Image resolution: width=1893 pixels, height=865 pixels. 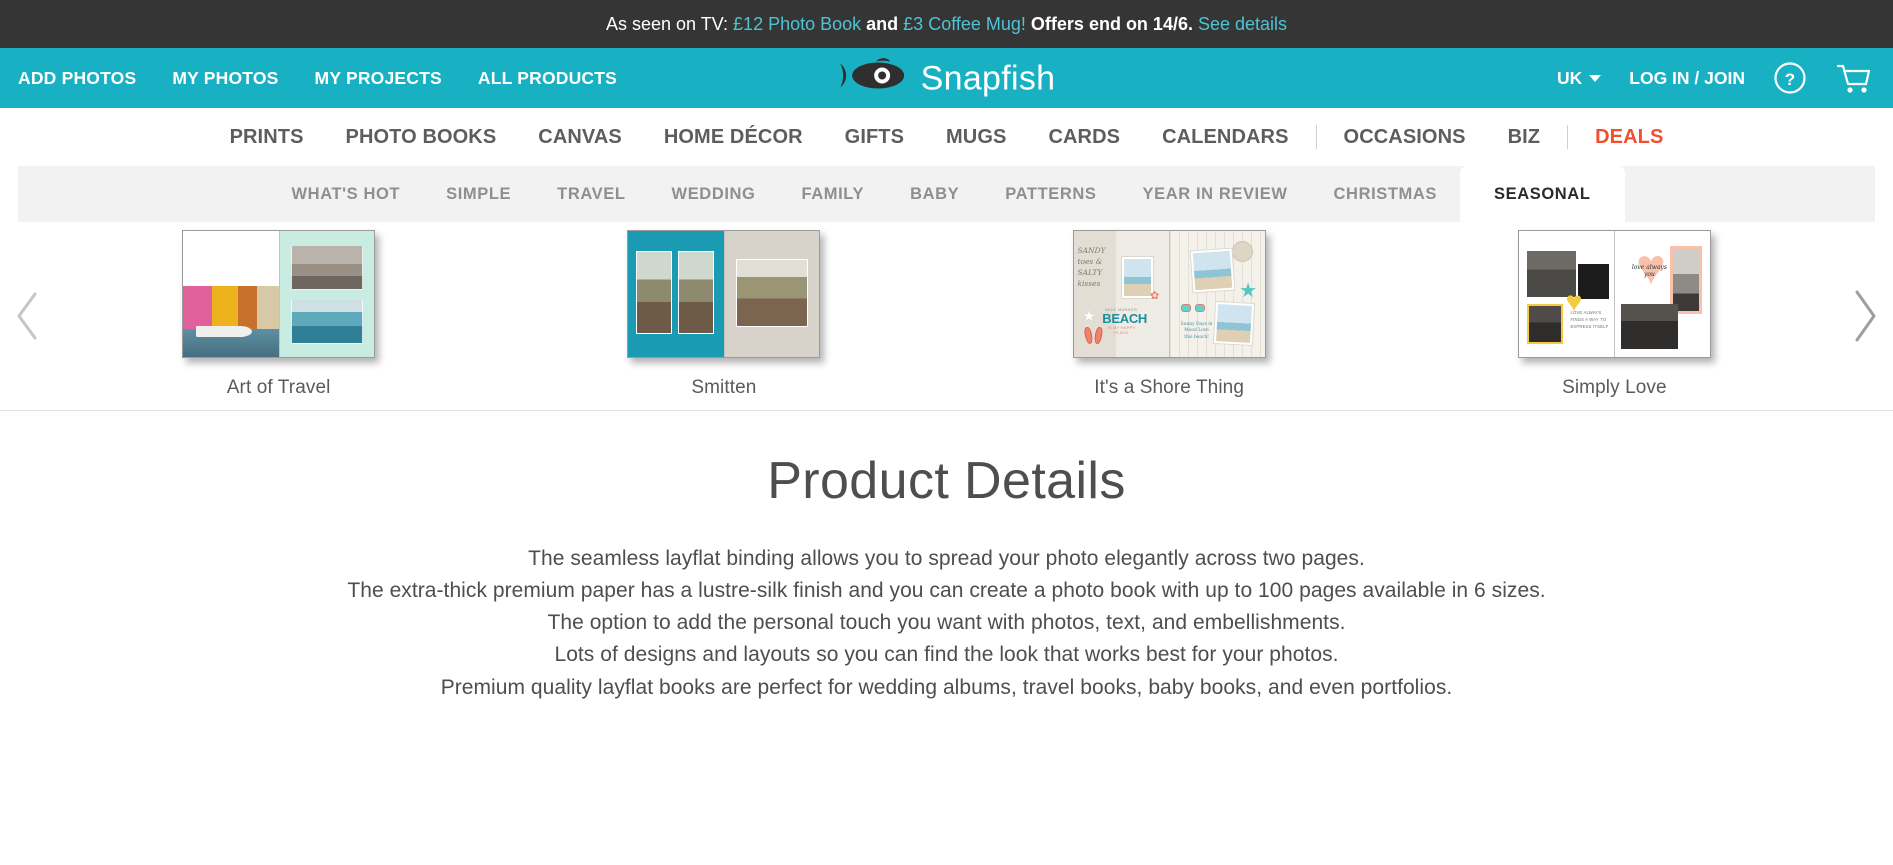 What do you see at coordinates (224, 331) in the screenshot?
I see `boat-shape` at bounding box center [224, 331].